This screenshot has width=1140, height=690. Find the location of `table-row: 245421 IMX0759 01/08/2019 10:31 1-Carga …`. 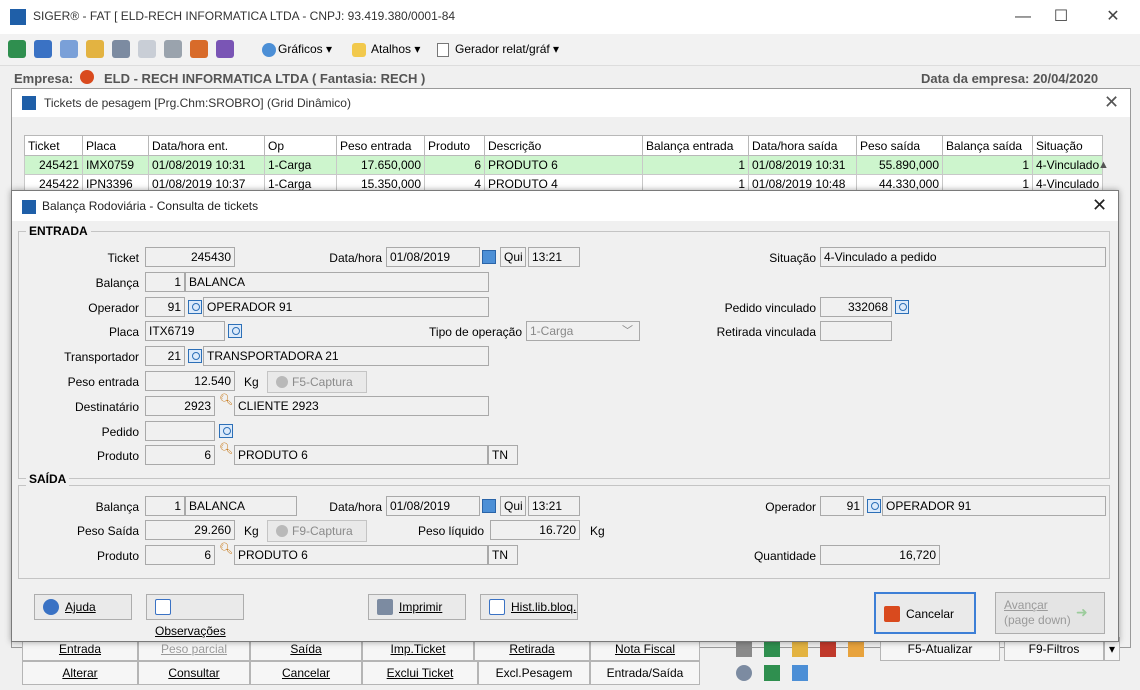

table-row: 245421 IMX0759 01/08/2019 10:31 1-Carga … is located at coordinates (564, 165).